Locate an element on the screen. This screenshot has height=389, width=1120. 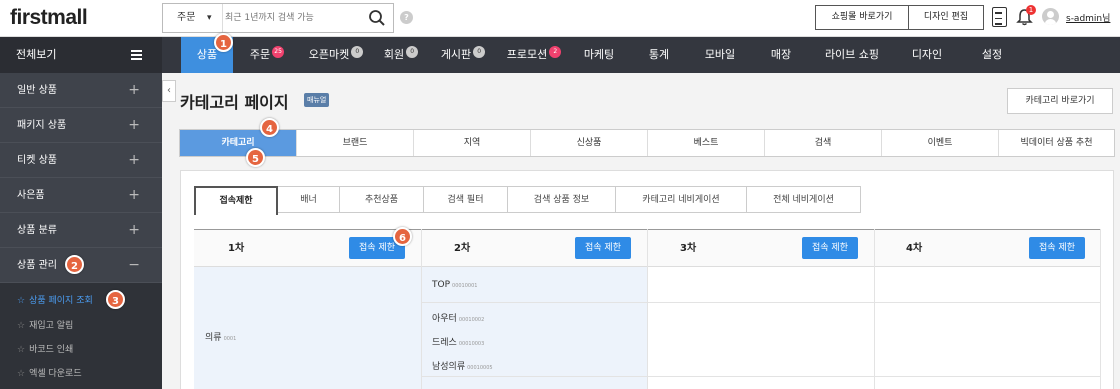
nav-label: 설정 is located at coordinates (992, 54).